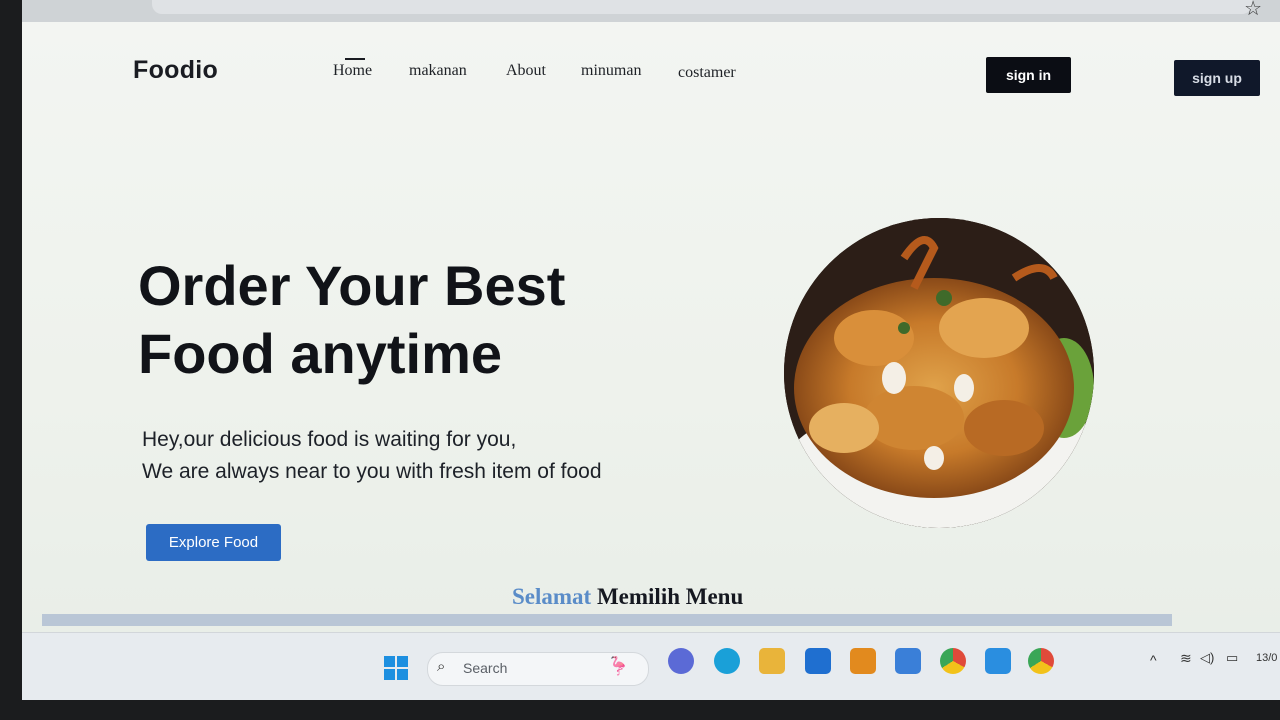 This screenshot has height=720, width=1280. I want to click on photos-icon, so click(908, 661).